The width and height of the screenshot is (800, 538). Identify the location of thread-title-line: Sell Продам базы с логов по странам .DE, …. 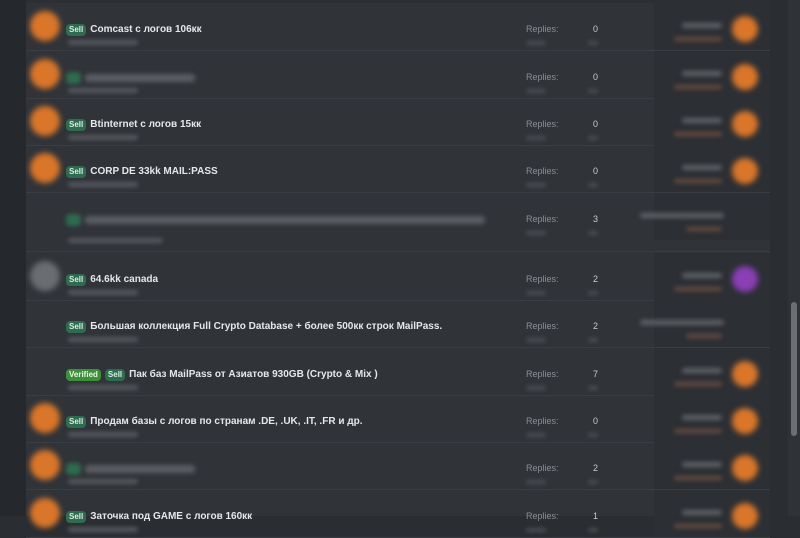
(214, 422).